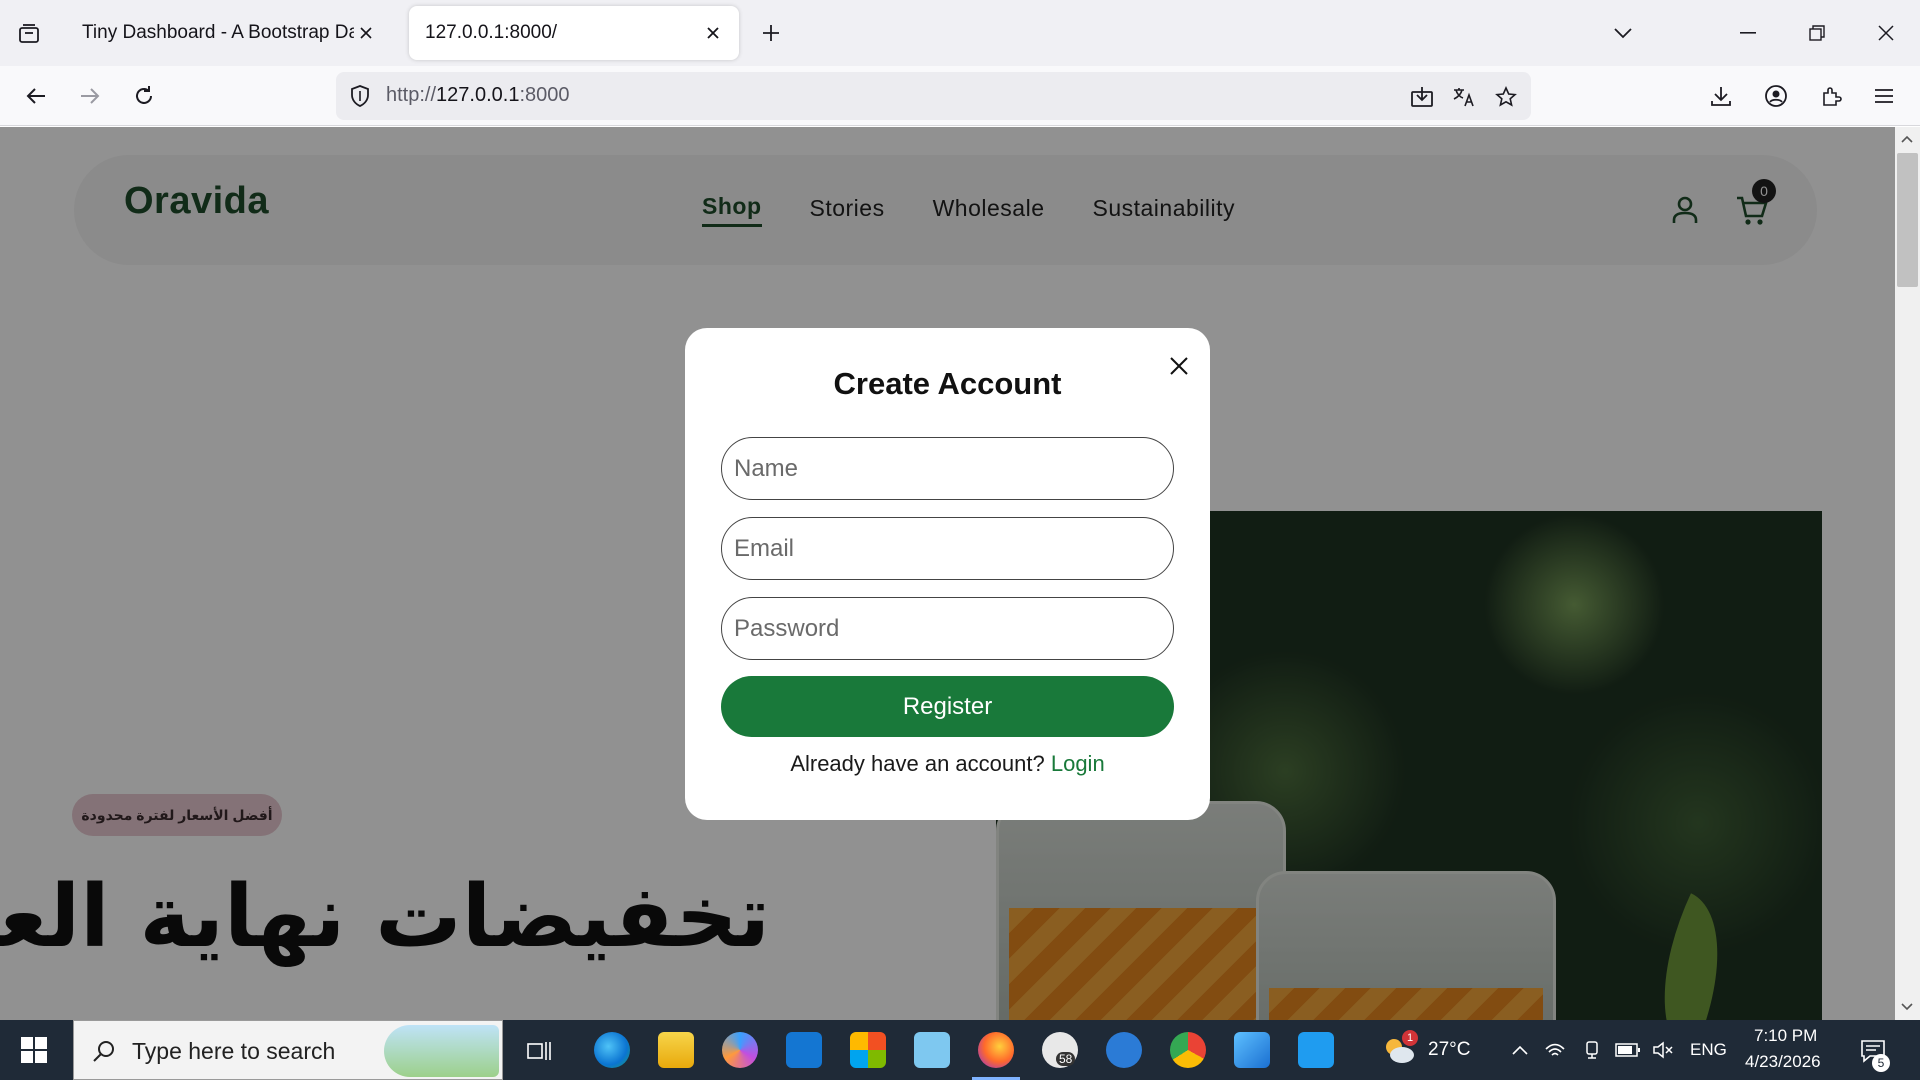  Describe the element at coordinates (947, 628) in the screenshot. I see `password-field` at that location.